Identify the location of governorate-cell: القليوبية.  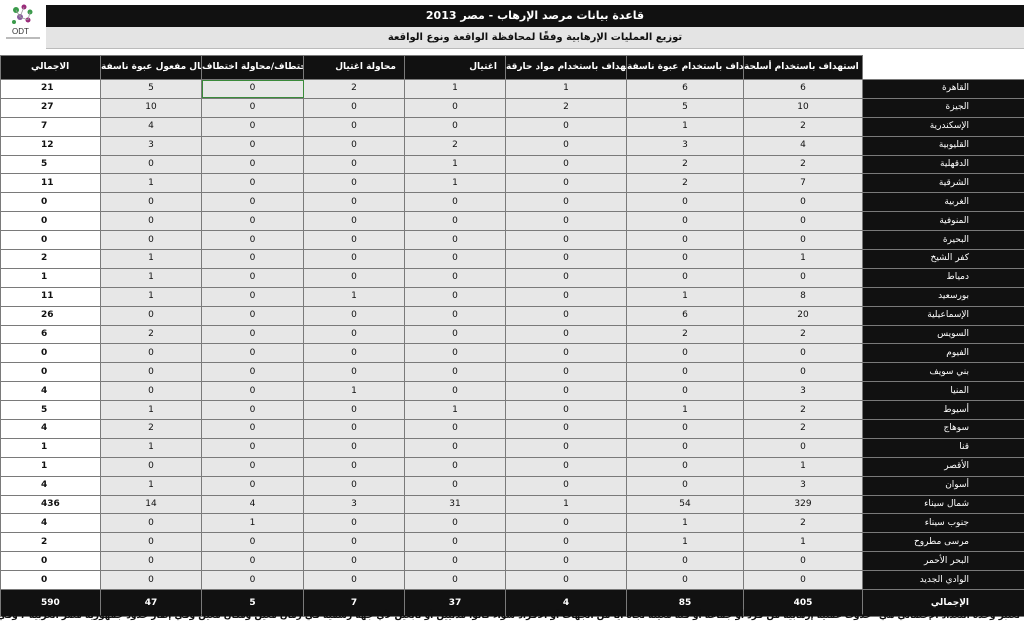
(943, 145).